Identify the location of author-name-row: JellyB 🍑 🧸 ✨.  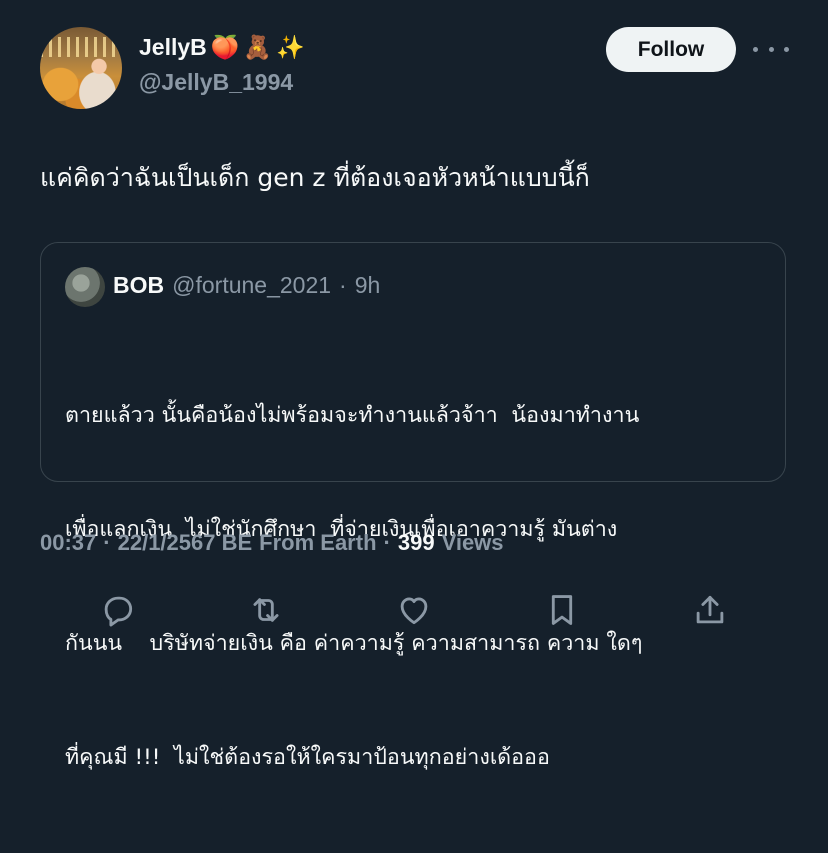
(222, 47).